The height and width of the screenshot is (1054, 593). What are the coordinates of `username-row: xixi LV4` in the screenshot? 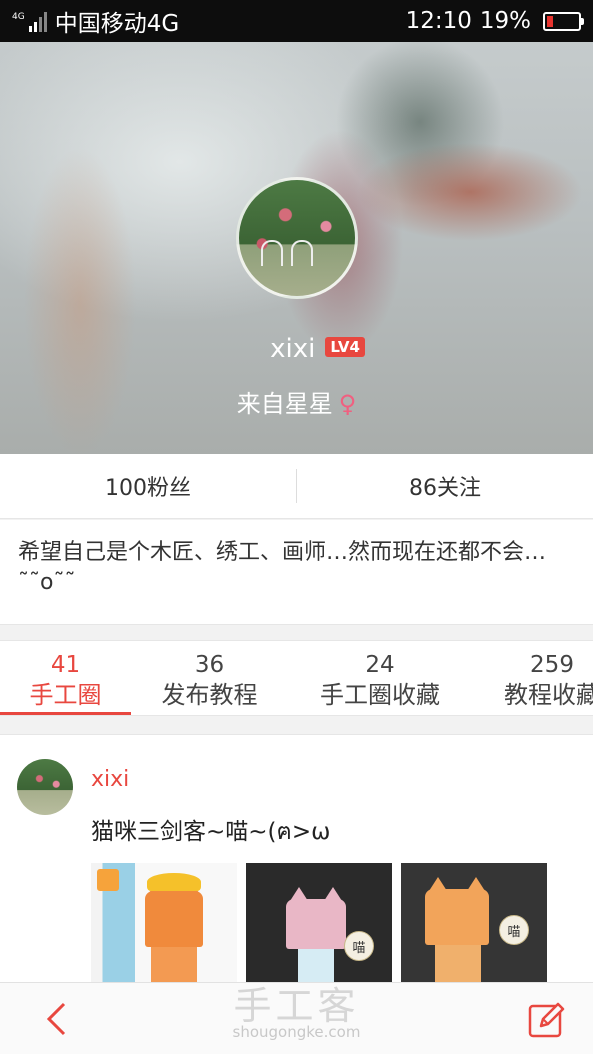 It's located at (296, 349).